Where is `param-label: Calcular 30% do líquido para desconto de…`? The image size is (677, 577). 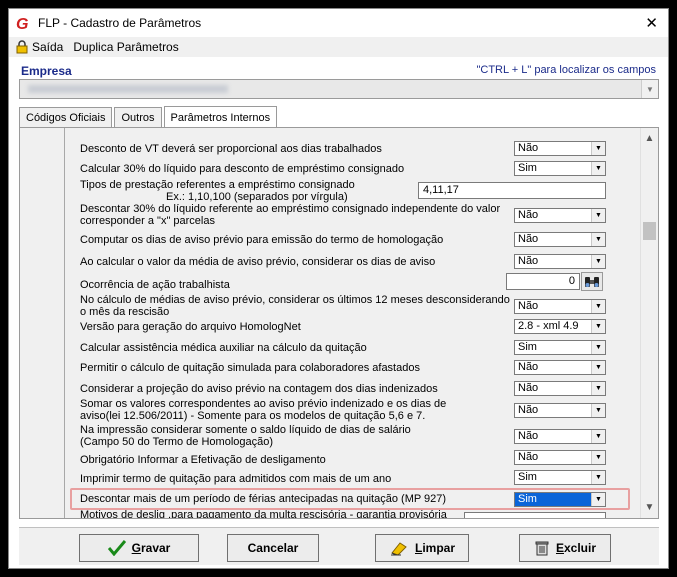
param-label: Calcular 30% do líquido para desconto de… is located at coordinates (242, 169).